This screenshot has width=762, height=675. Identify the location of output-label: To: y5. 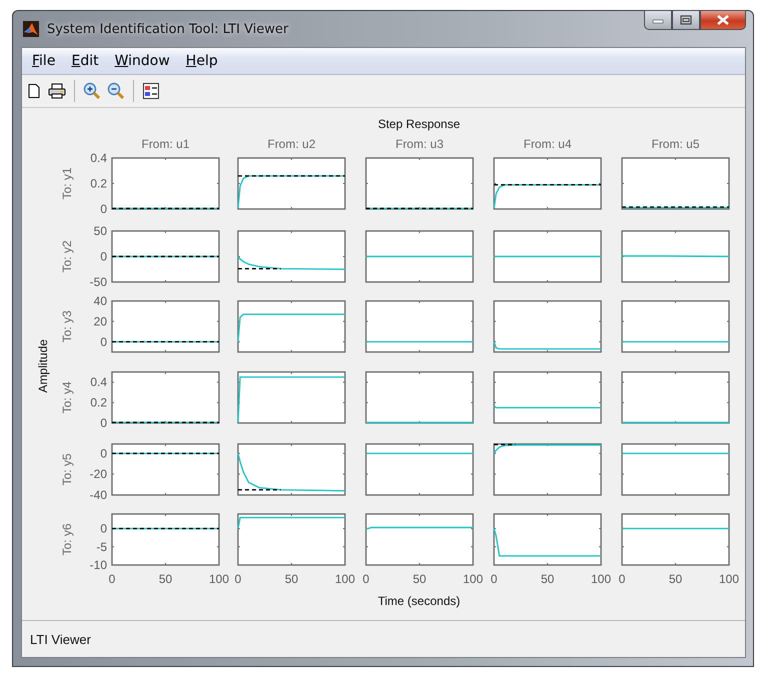
(67, 470).